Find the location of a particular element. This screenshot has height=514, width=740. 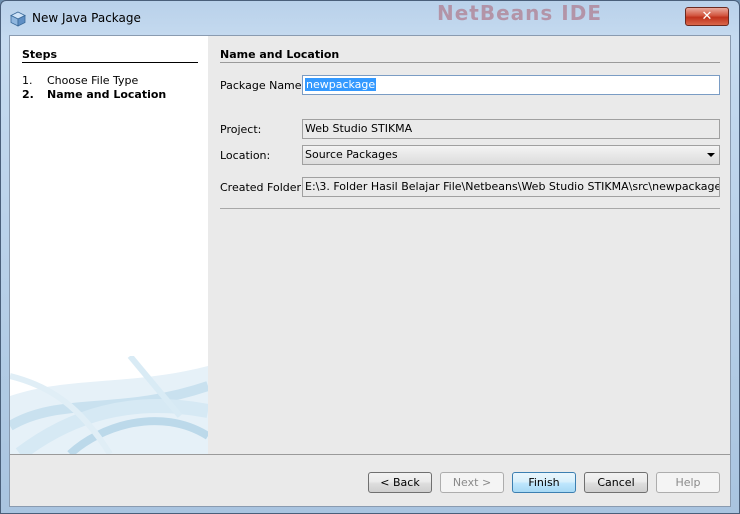

finish-button: Finish is located at coordinates (544, 482).